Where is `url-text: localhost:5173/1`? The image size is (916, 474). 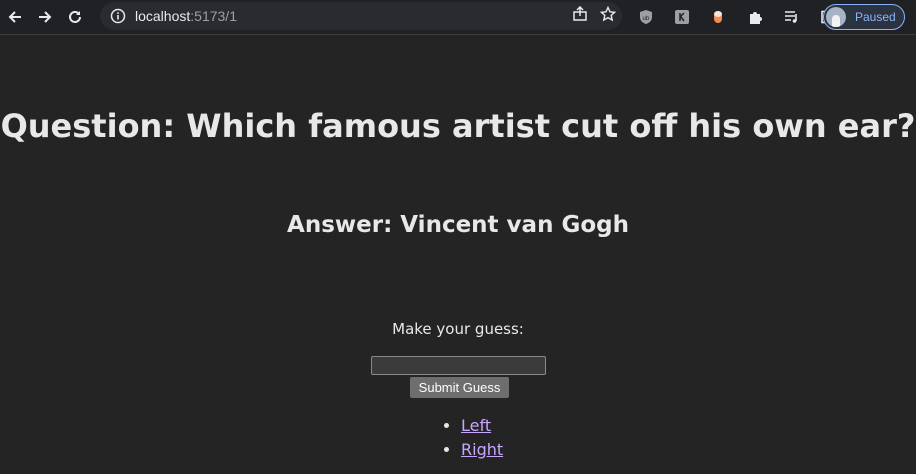 url-text: localhost:5173/1 is located at coordinates (186, 16).